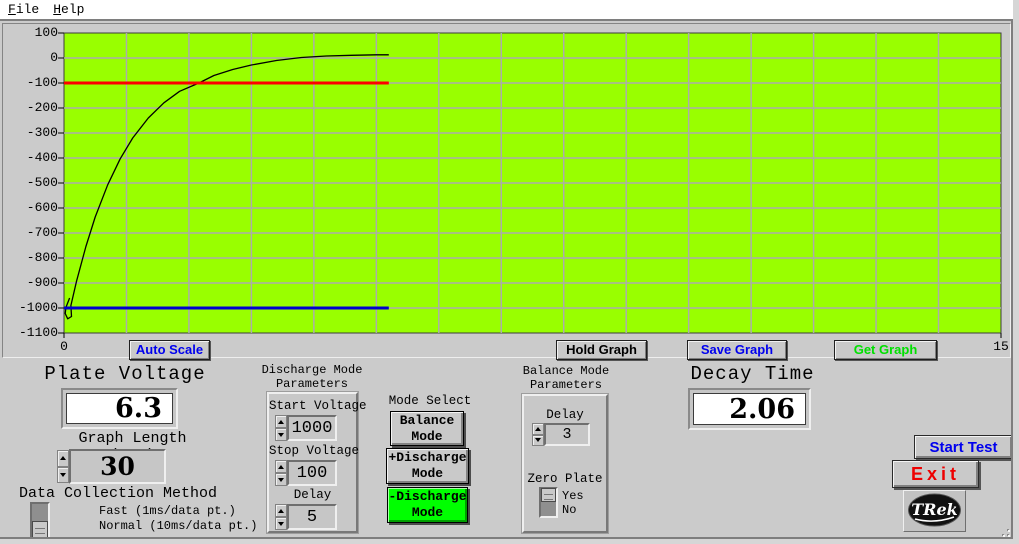 Image resolution: width=1019 pixels, height=544 pixels. What do you see at coordinates (12, 9) in the screenshot?
I see `menu-file-accesskey: F` at bounding box center [12, 9].